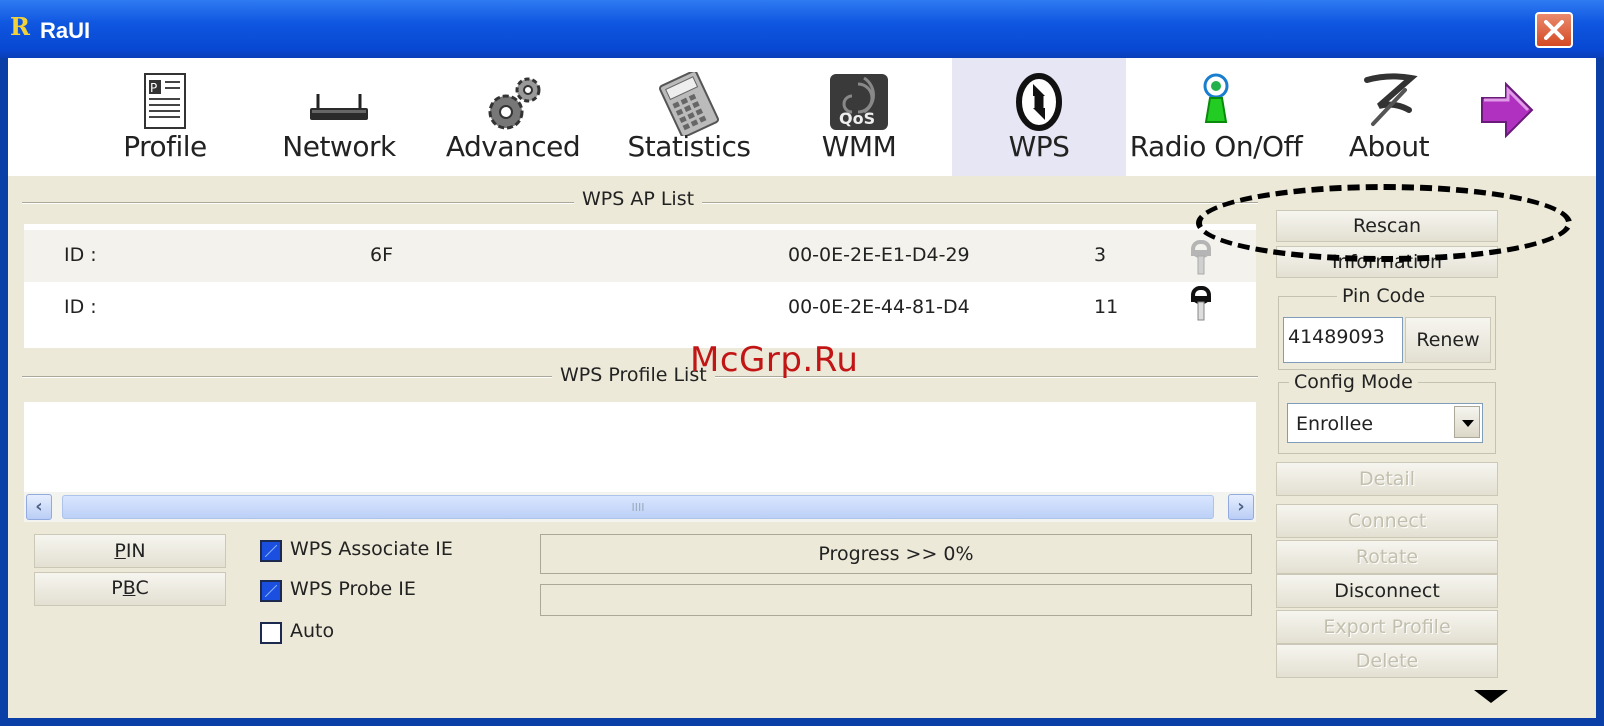  Describe the element at coordinates (312, 631) in the screenshot. I see `auto-label: Auto` at that location.